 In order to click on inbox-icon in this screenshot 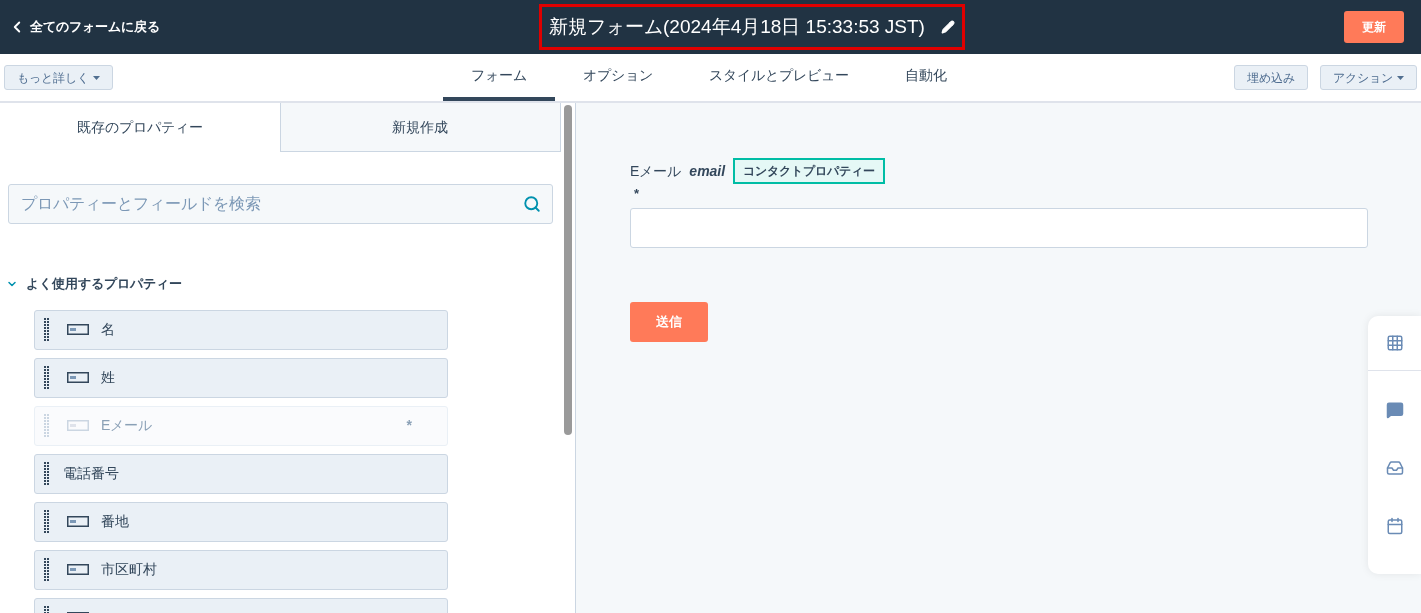, I will do `click(1394, 468)`.